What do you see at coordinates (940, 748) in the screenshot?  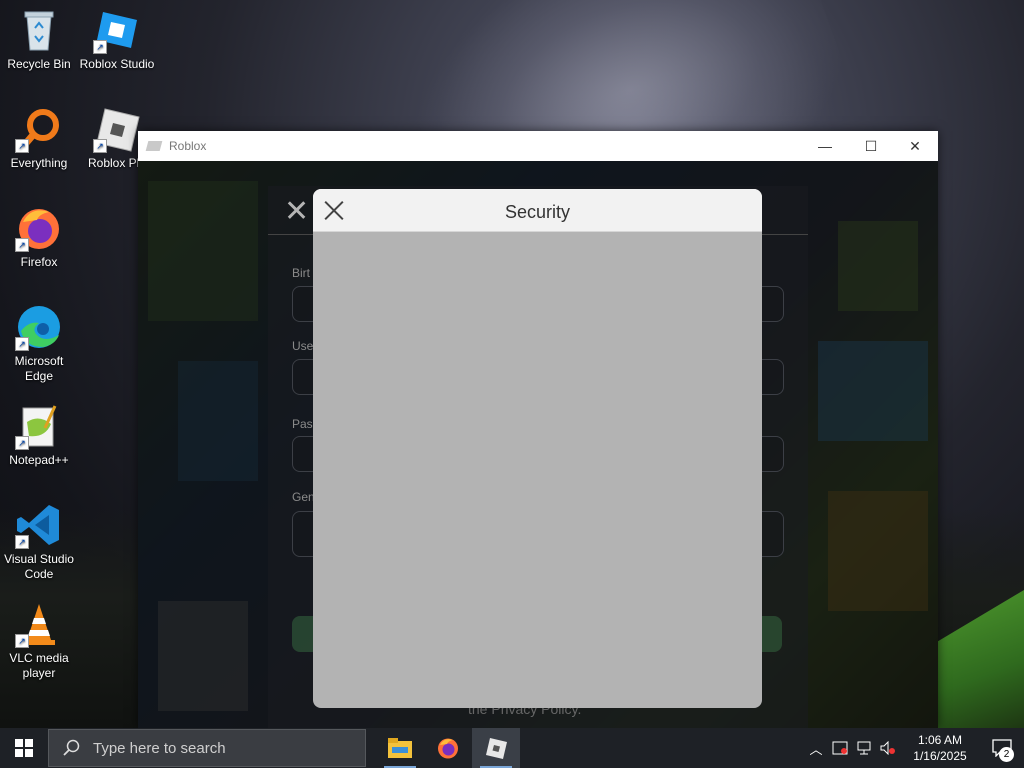 I see `system-clock: 1:06 AM 1/16/2025` at bounding box center [940, 748].